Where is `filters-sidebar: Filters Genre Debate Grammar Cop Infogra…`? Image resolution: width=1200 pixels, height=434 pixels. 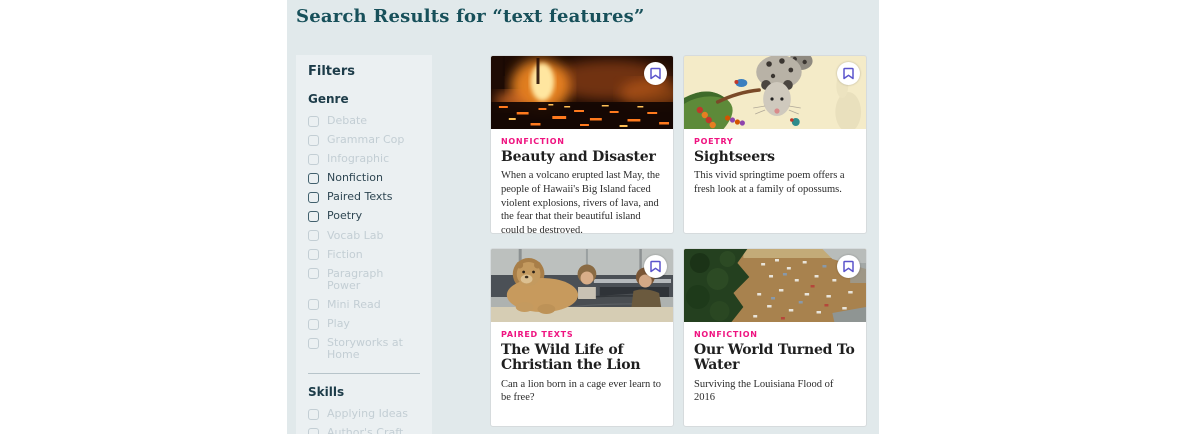
filters-sidebar: Filters Genre Debate Grammar Cop Infogra… is located at coordinates (364, 244).